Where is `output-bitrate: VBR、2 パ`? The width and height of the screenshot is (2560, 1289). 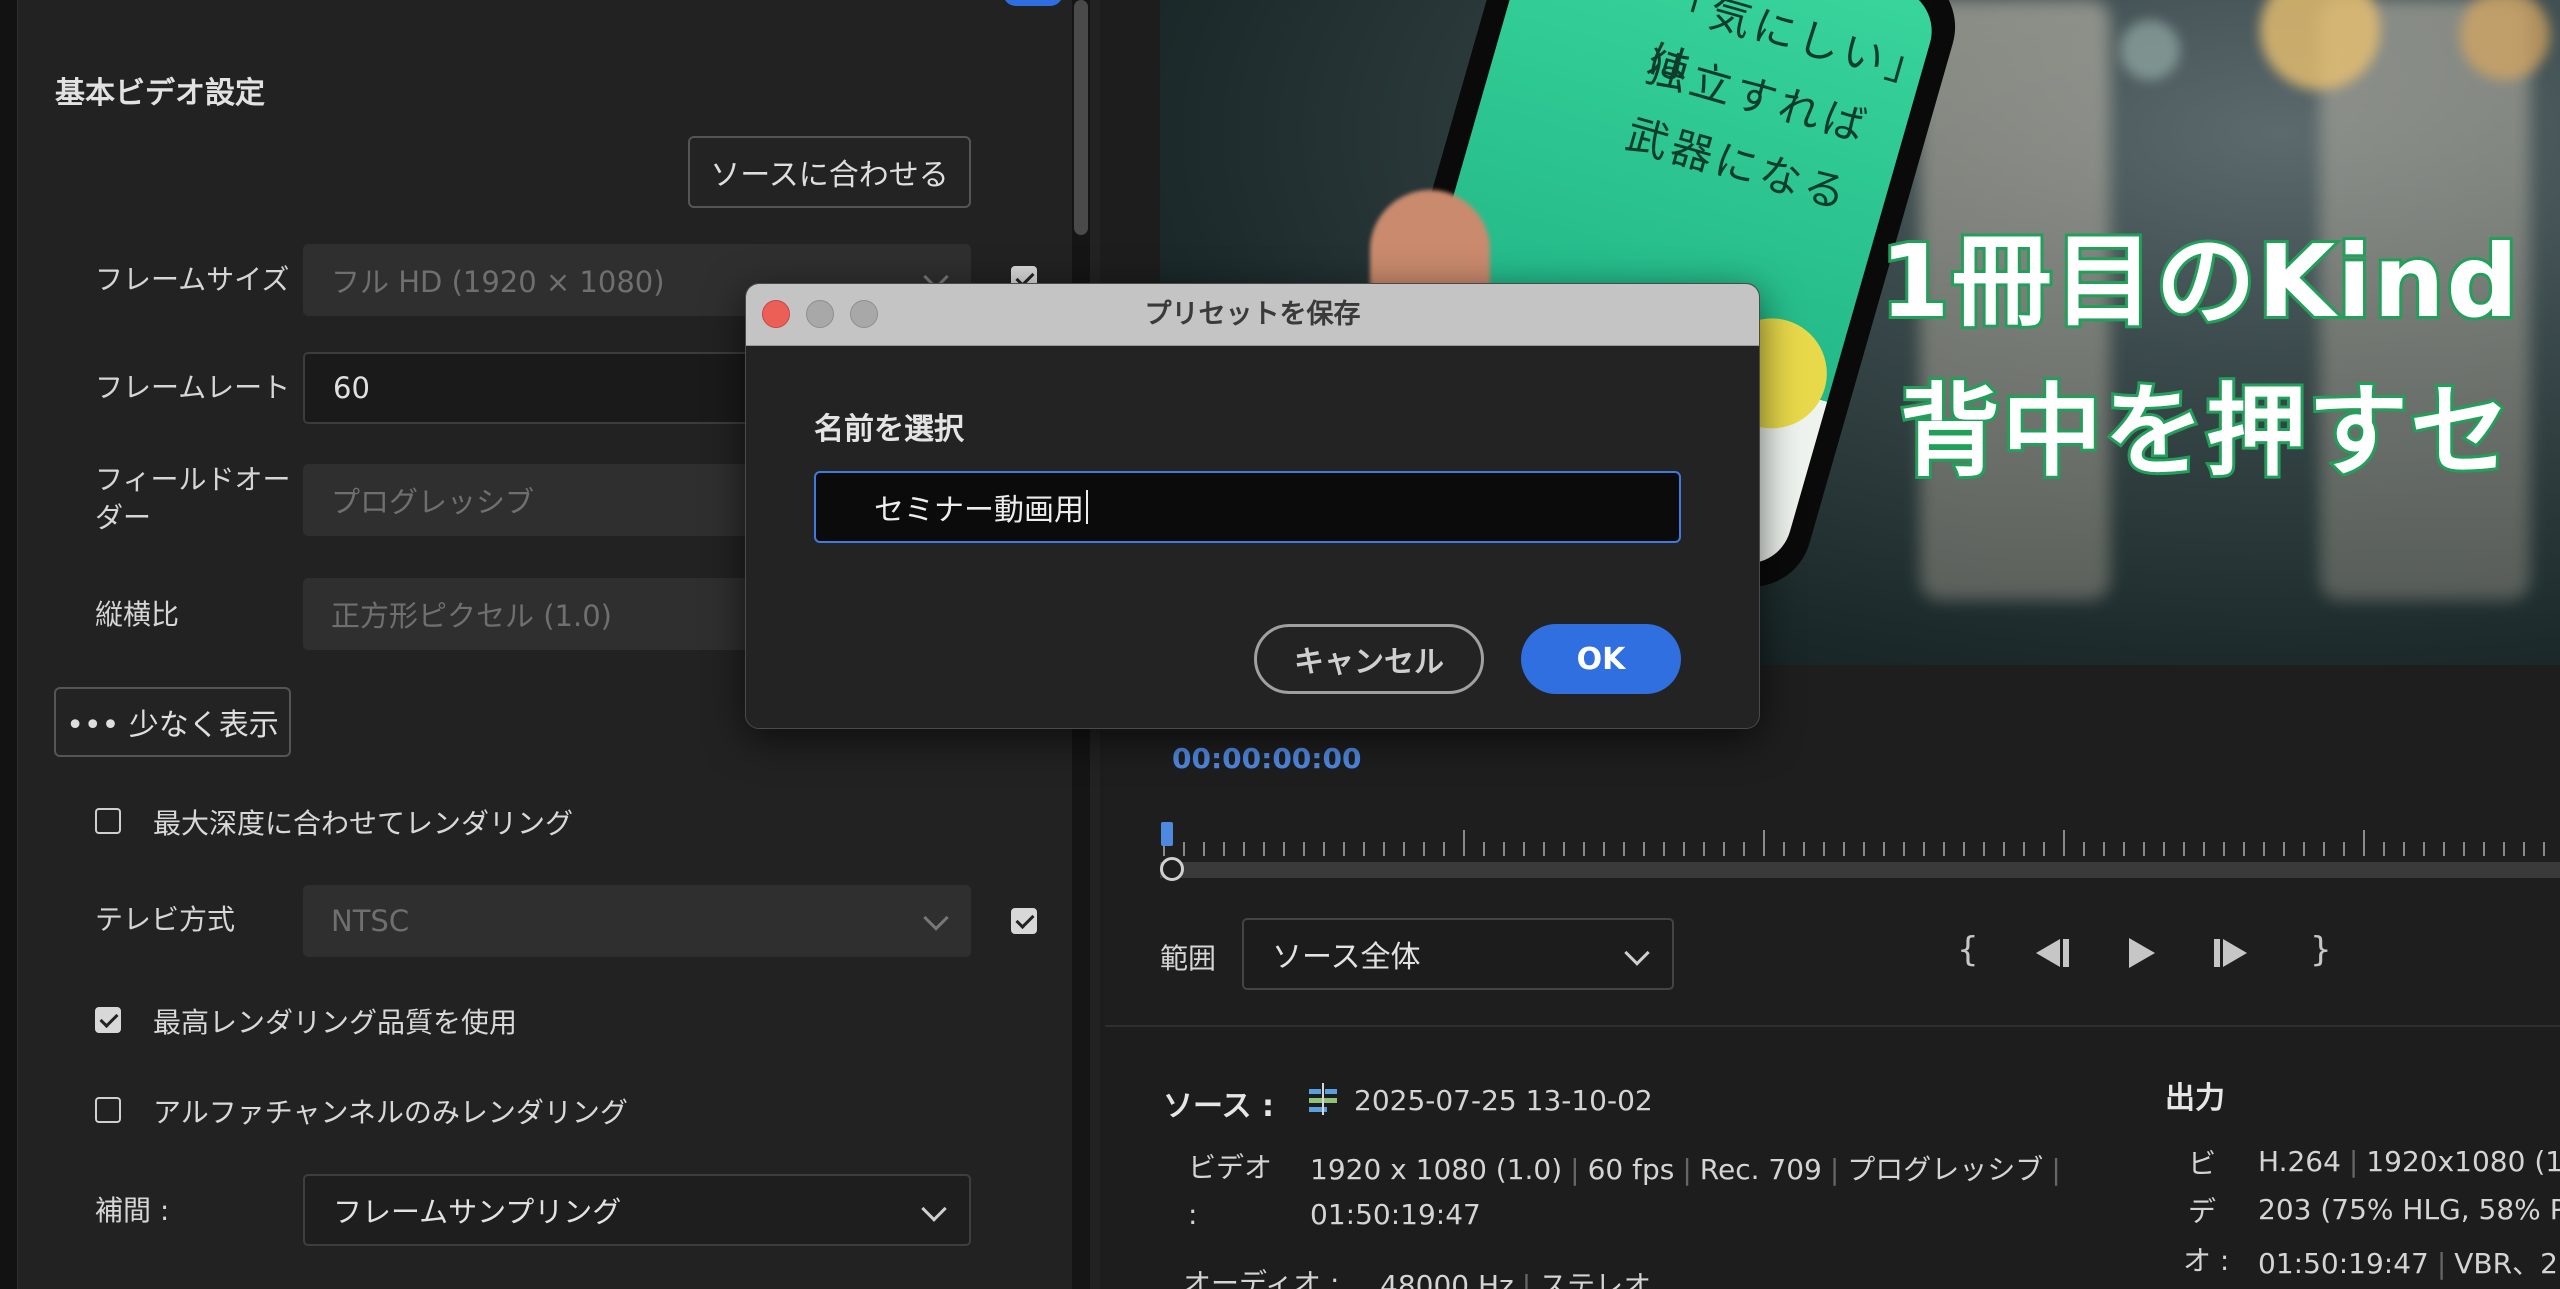 output-bitrate: VBR、2 パ is located at coordinates (2507, 1263).